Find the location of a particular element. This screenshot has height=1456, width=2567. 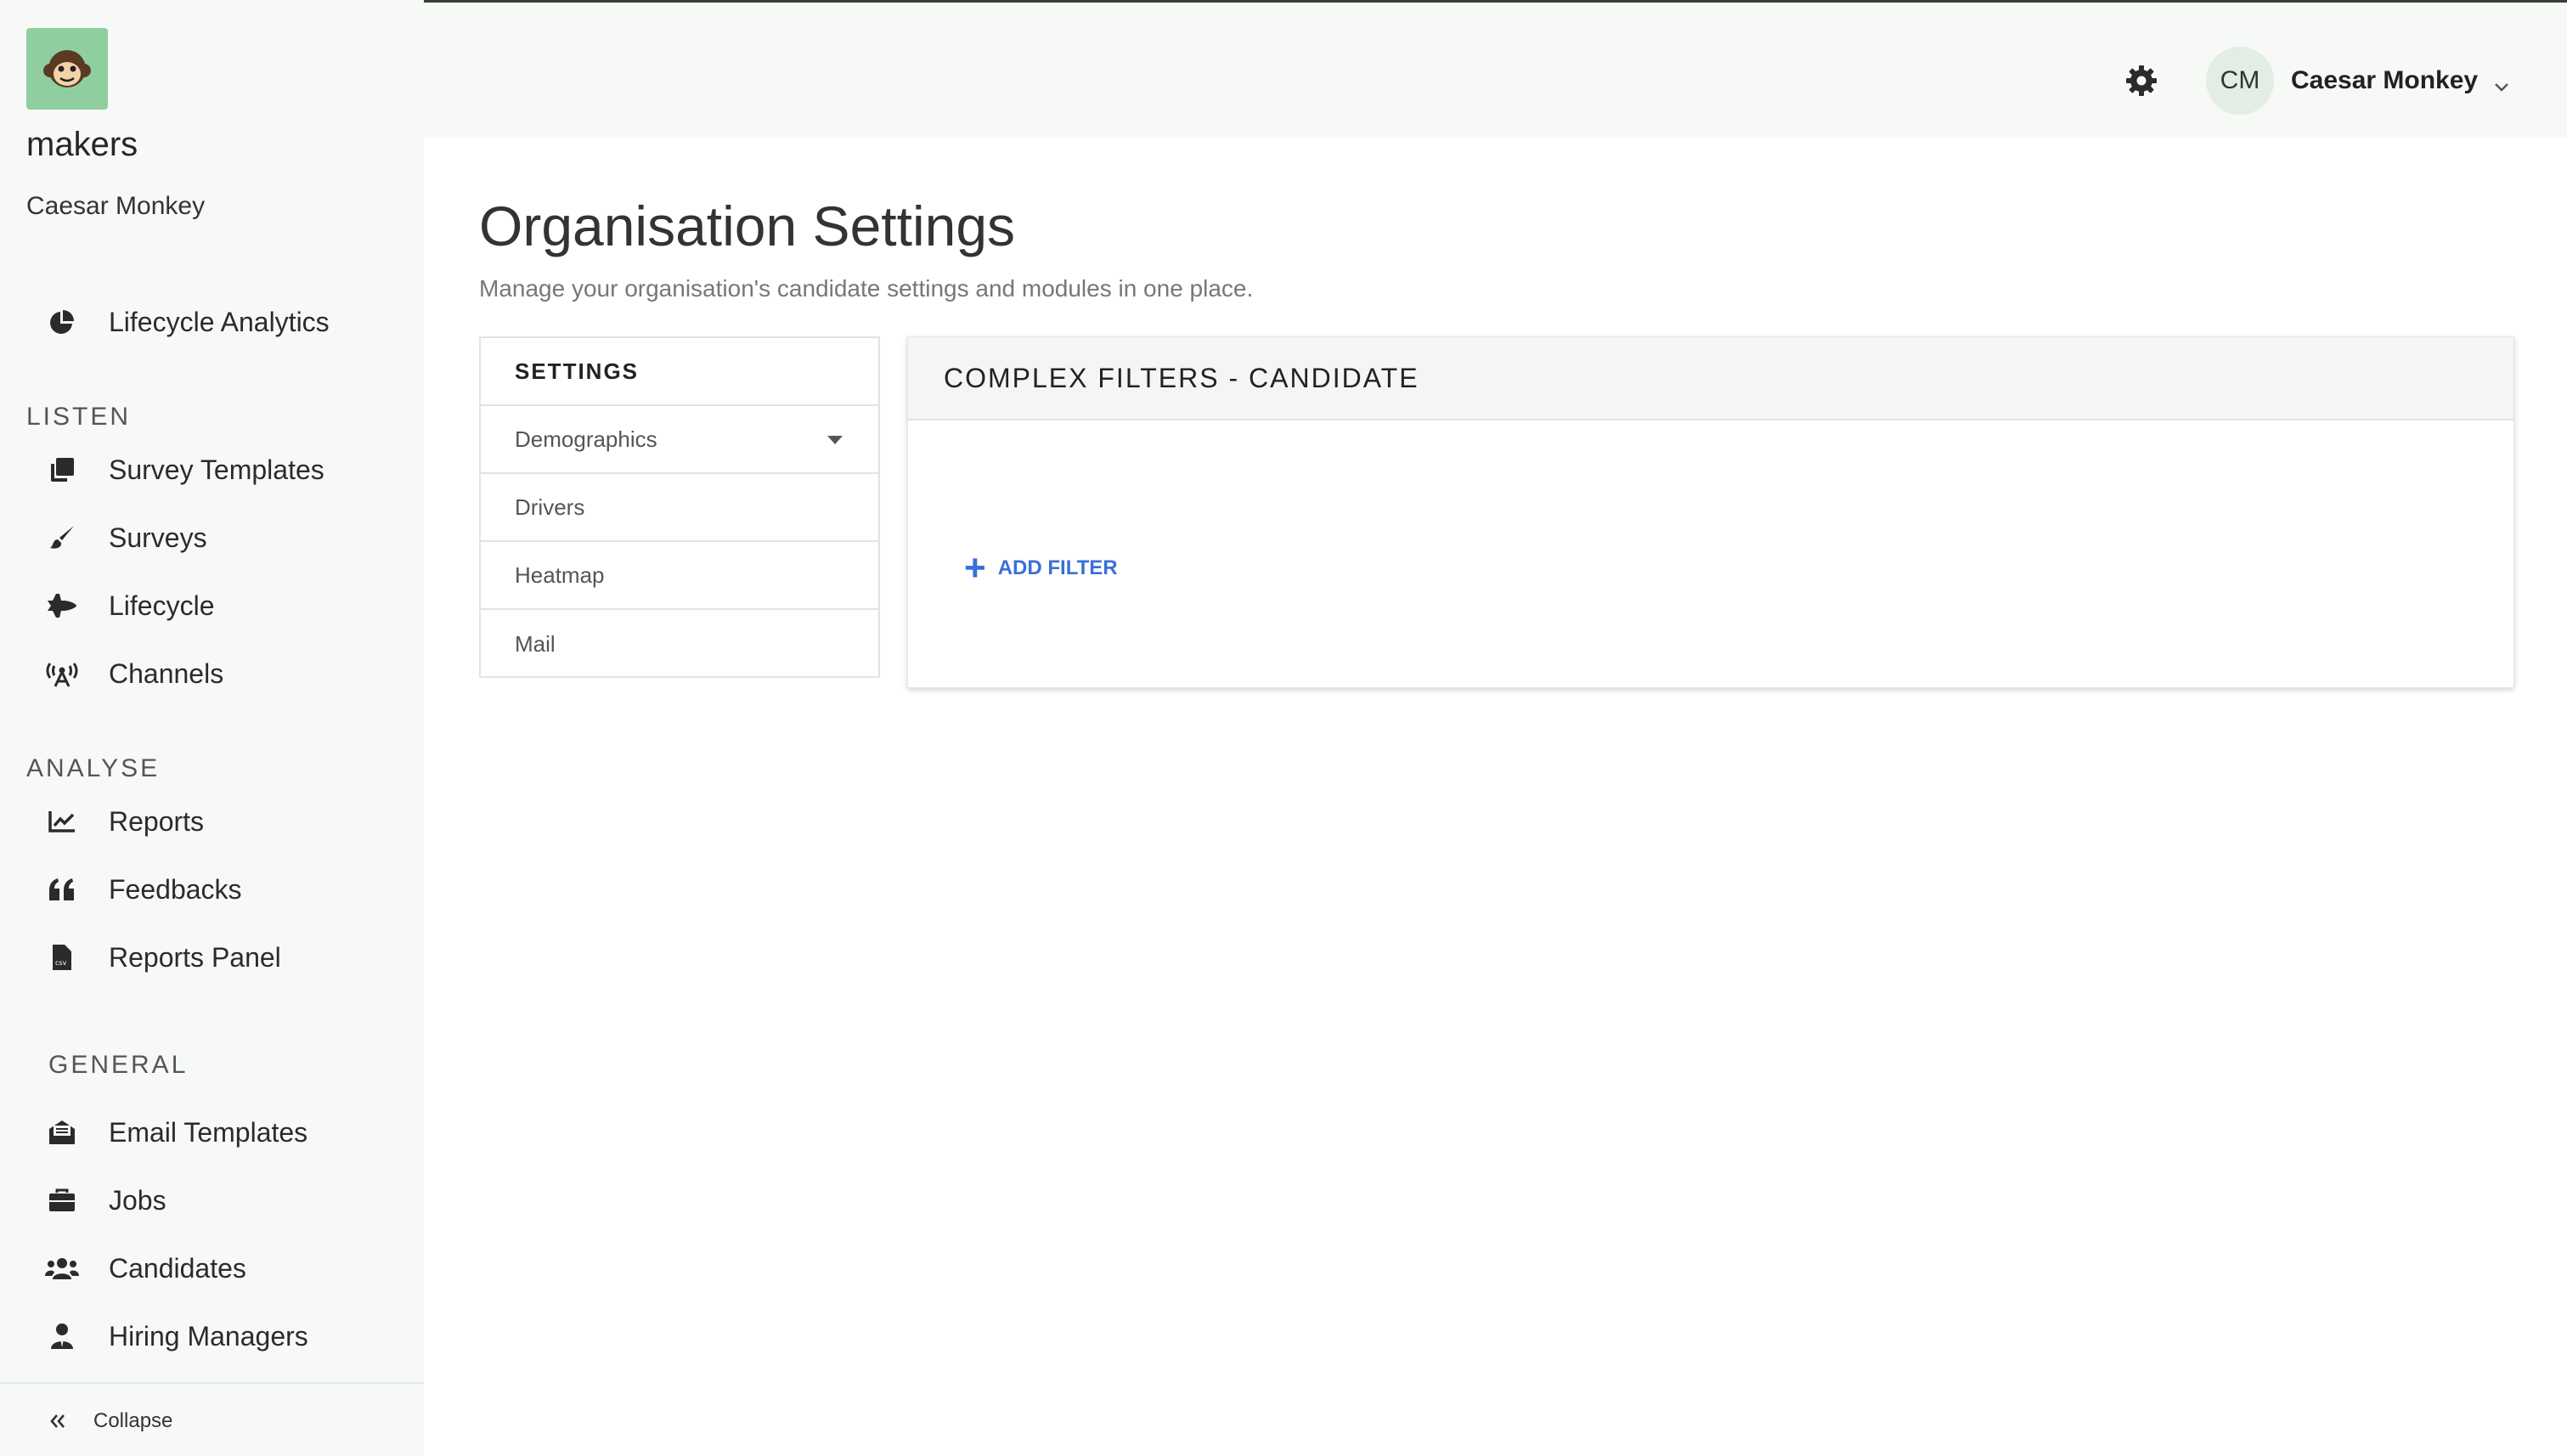

nav-hiring-managers: Hiring Managers is located at coordinates (175, 1337).